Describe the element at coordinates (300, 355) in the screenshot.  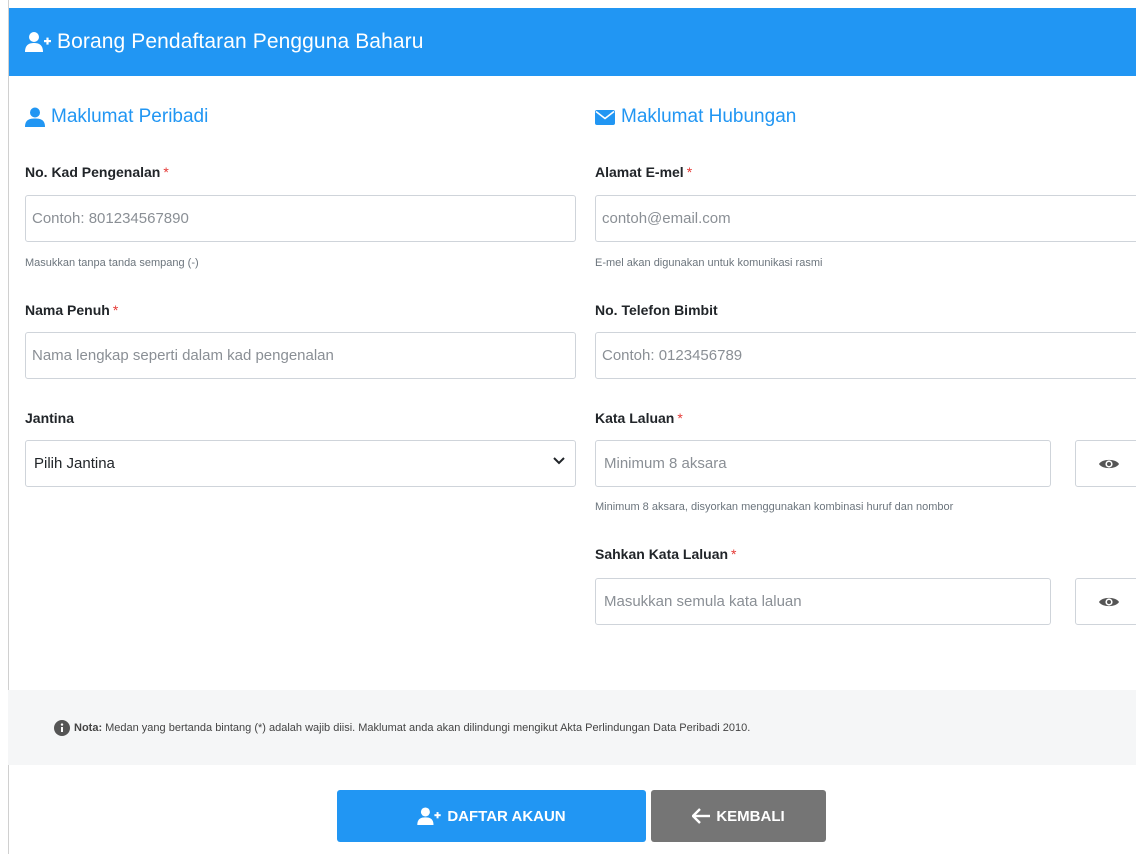
I see `fullname-input` at that location.